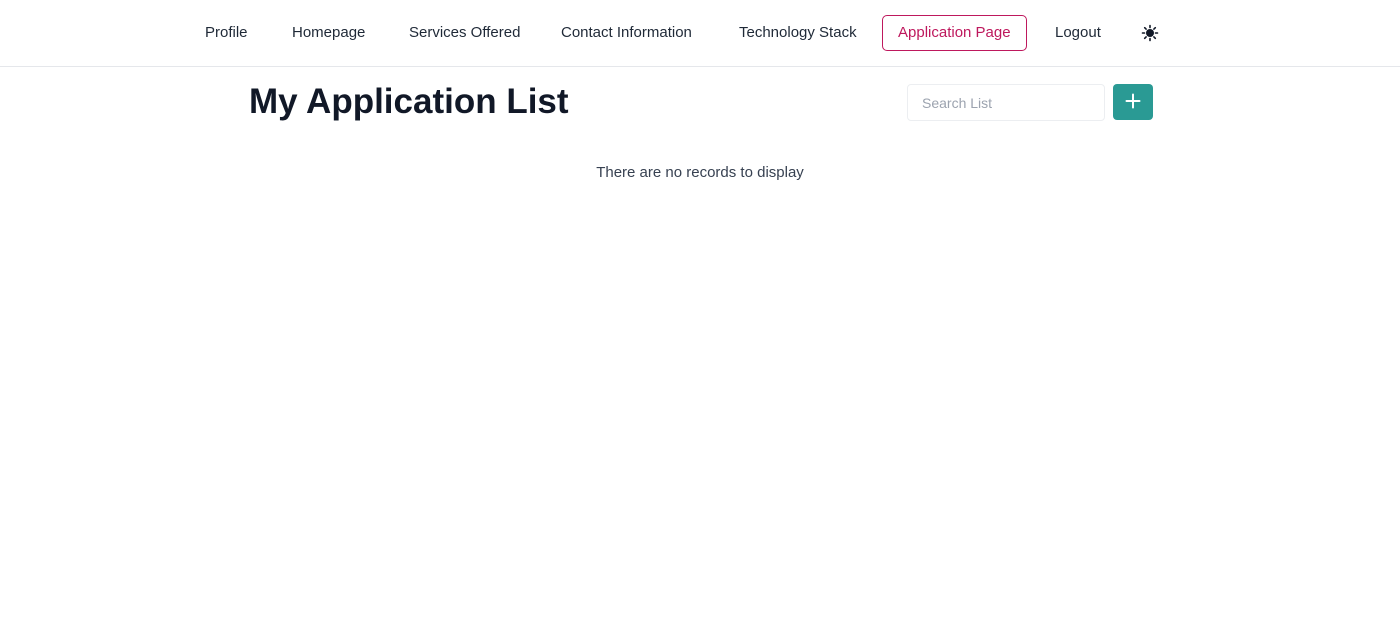 This screenshot has height=627, width=1400. What do you see at coordinates (1006, 102) in the screenshot?
I see `search-input` at bounding box center [1006, 102].